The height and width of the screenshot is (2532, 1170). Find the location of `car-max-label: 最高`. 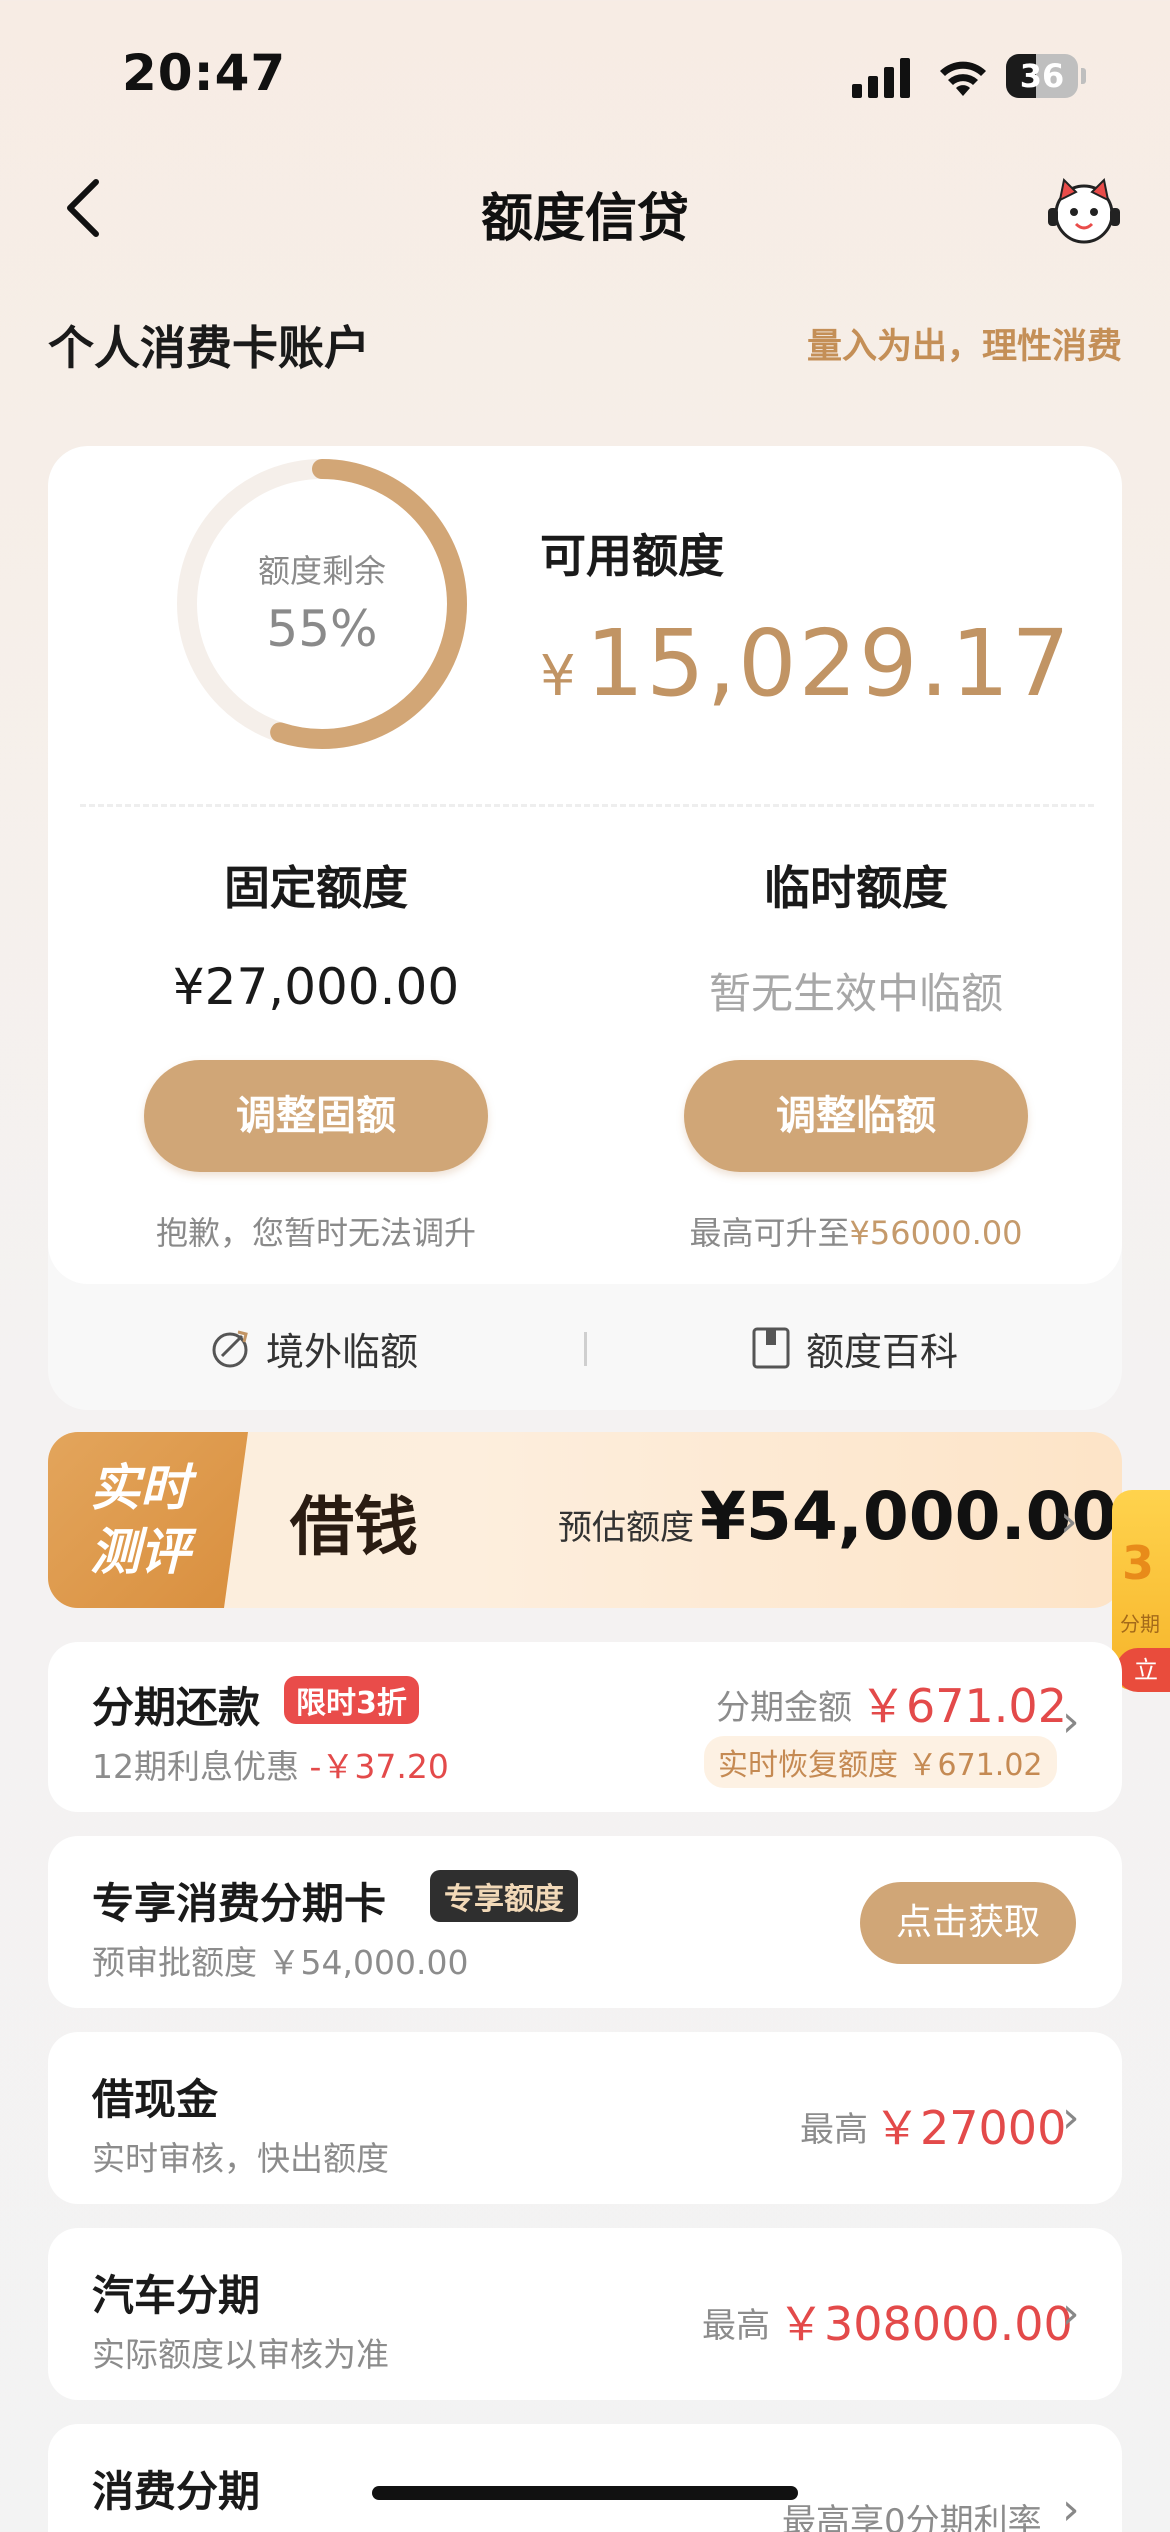

car-max-label: 最高 is located at coordinates (736, 2326).